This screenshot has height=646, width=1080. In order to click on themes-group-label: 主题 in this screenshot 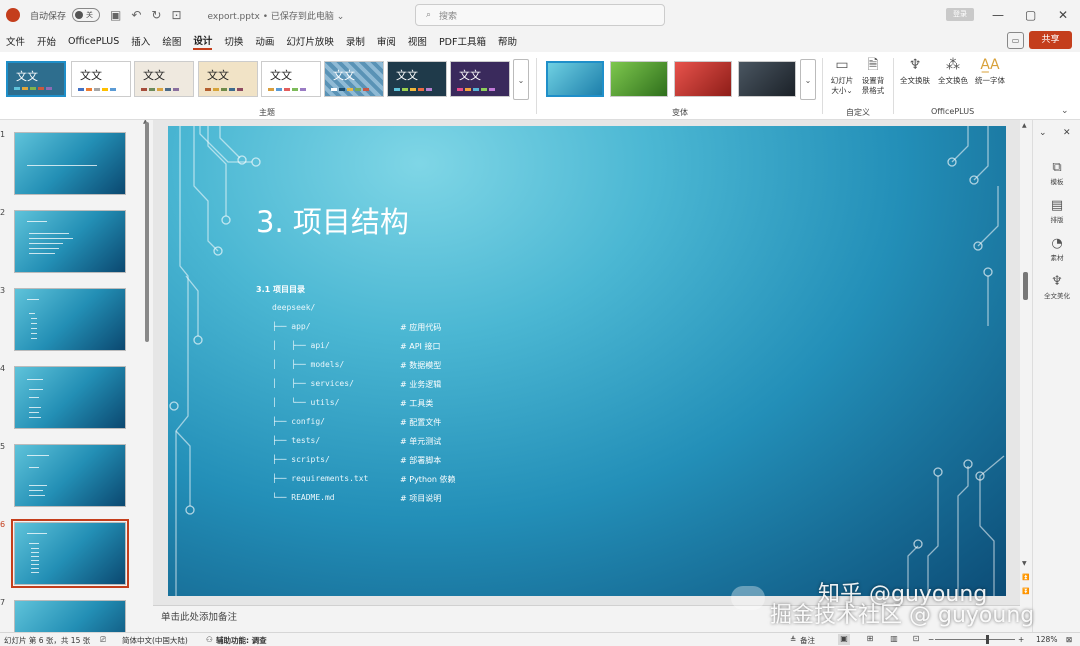, I will do `click(267, 112)`.